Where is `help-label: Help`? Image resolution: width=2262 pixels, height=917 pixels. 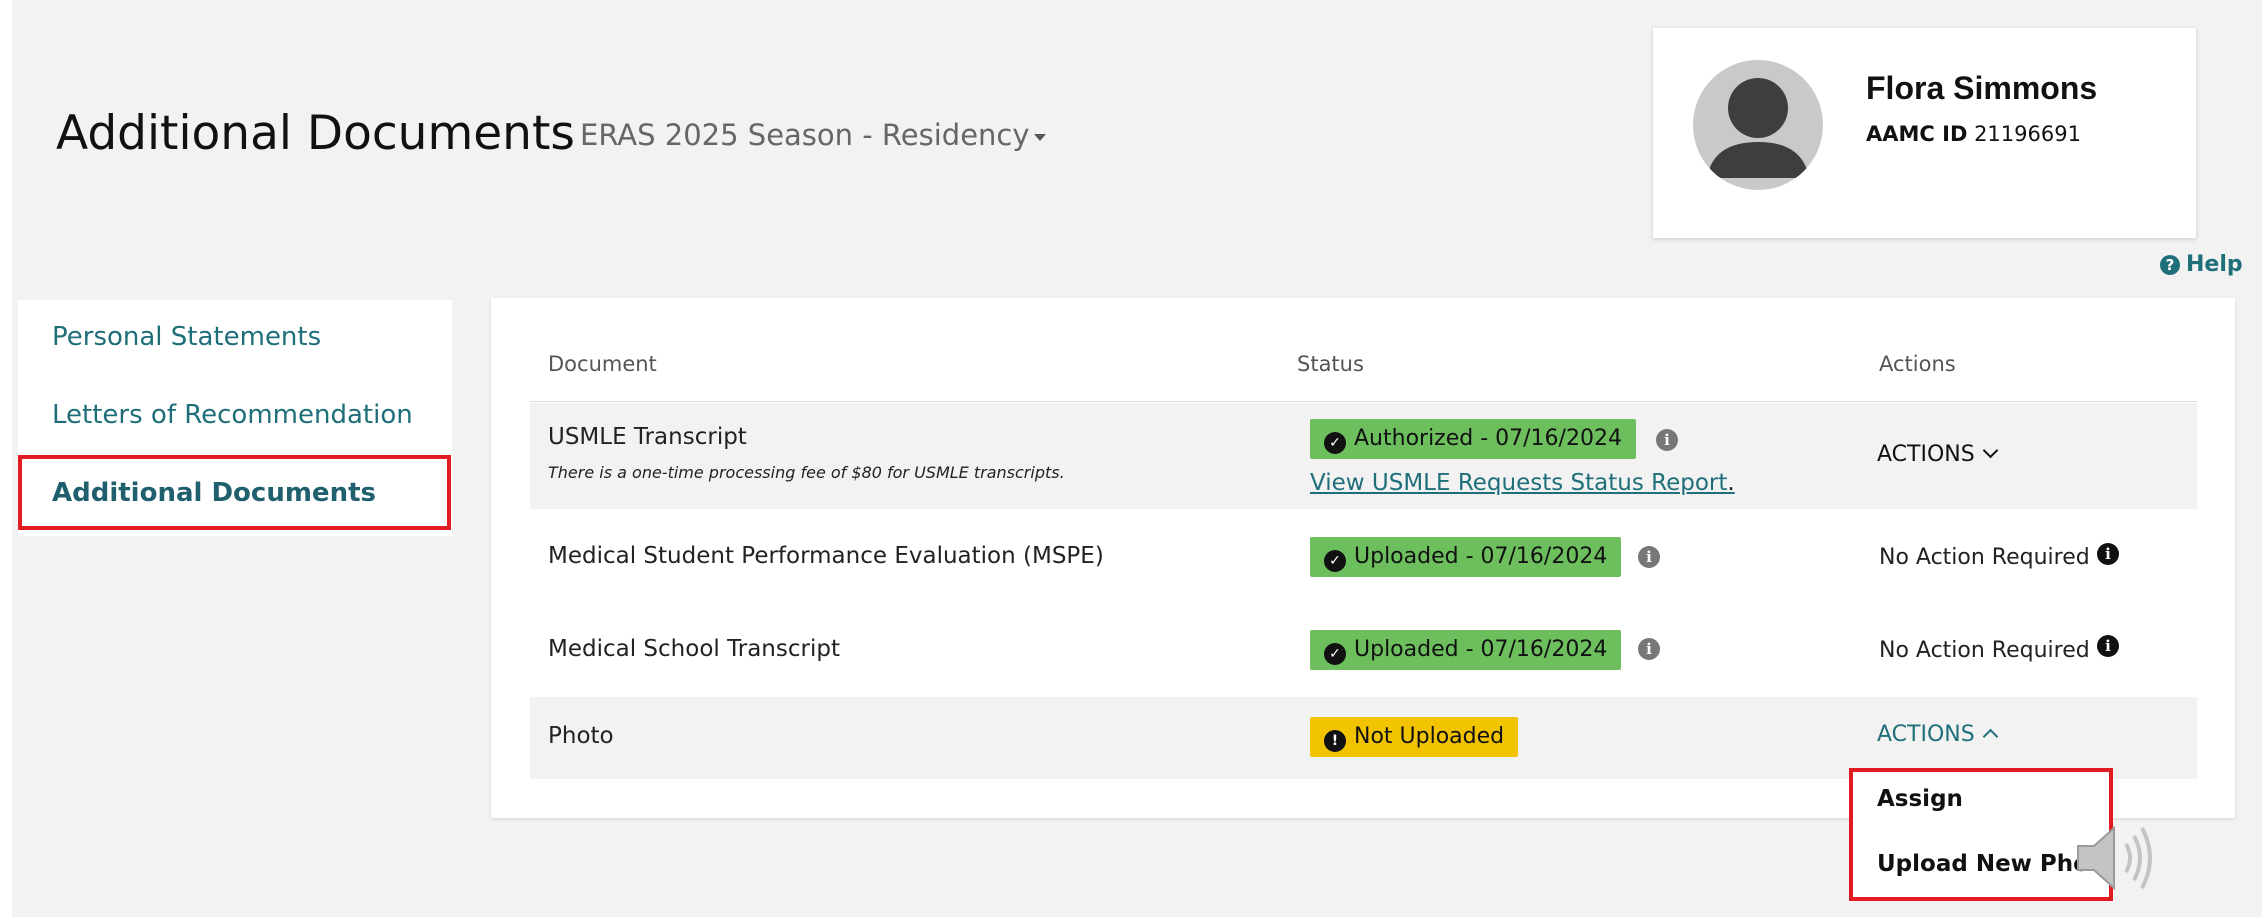
help-label: Help is located at coordinates (2214, 264).